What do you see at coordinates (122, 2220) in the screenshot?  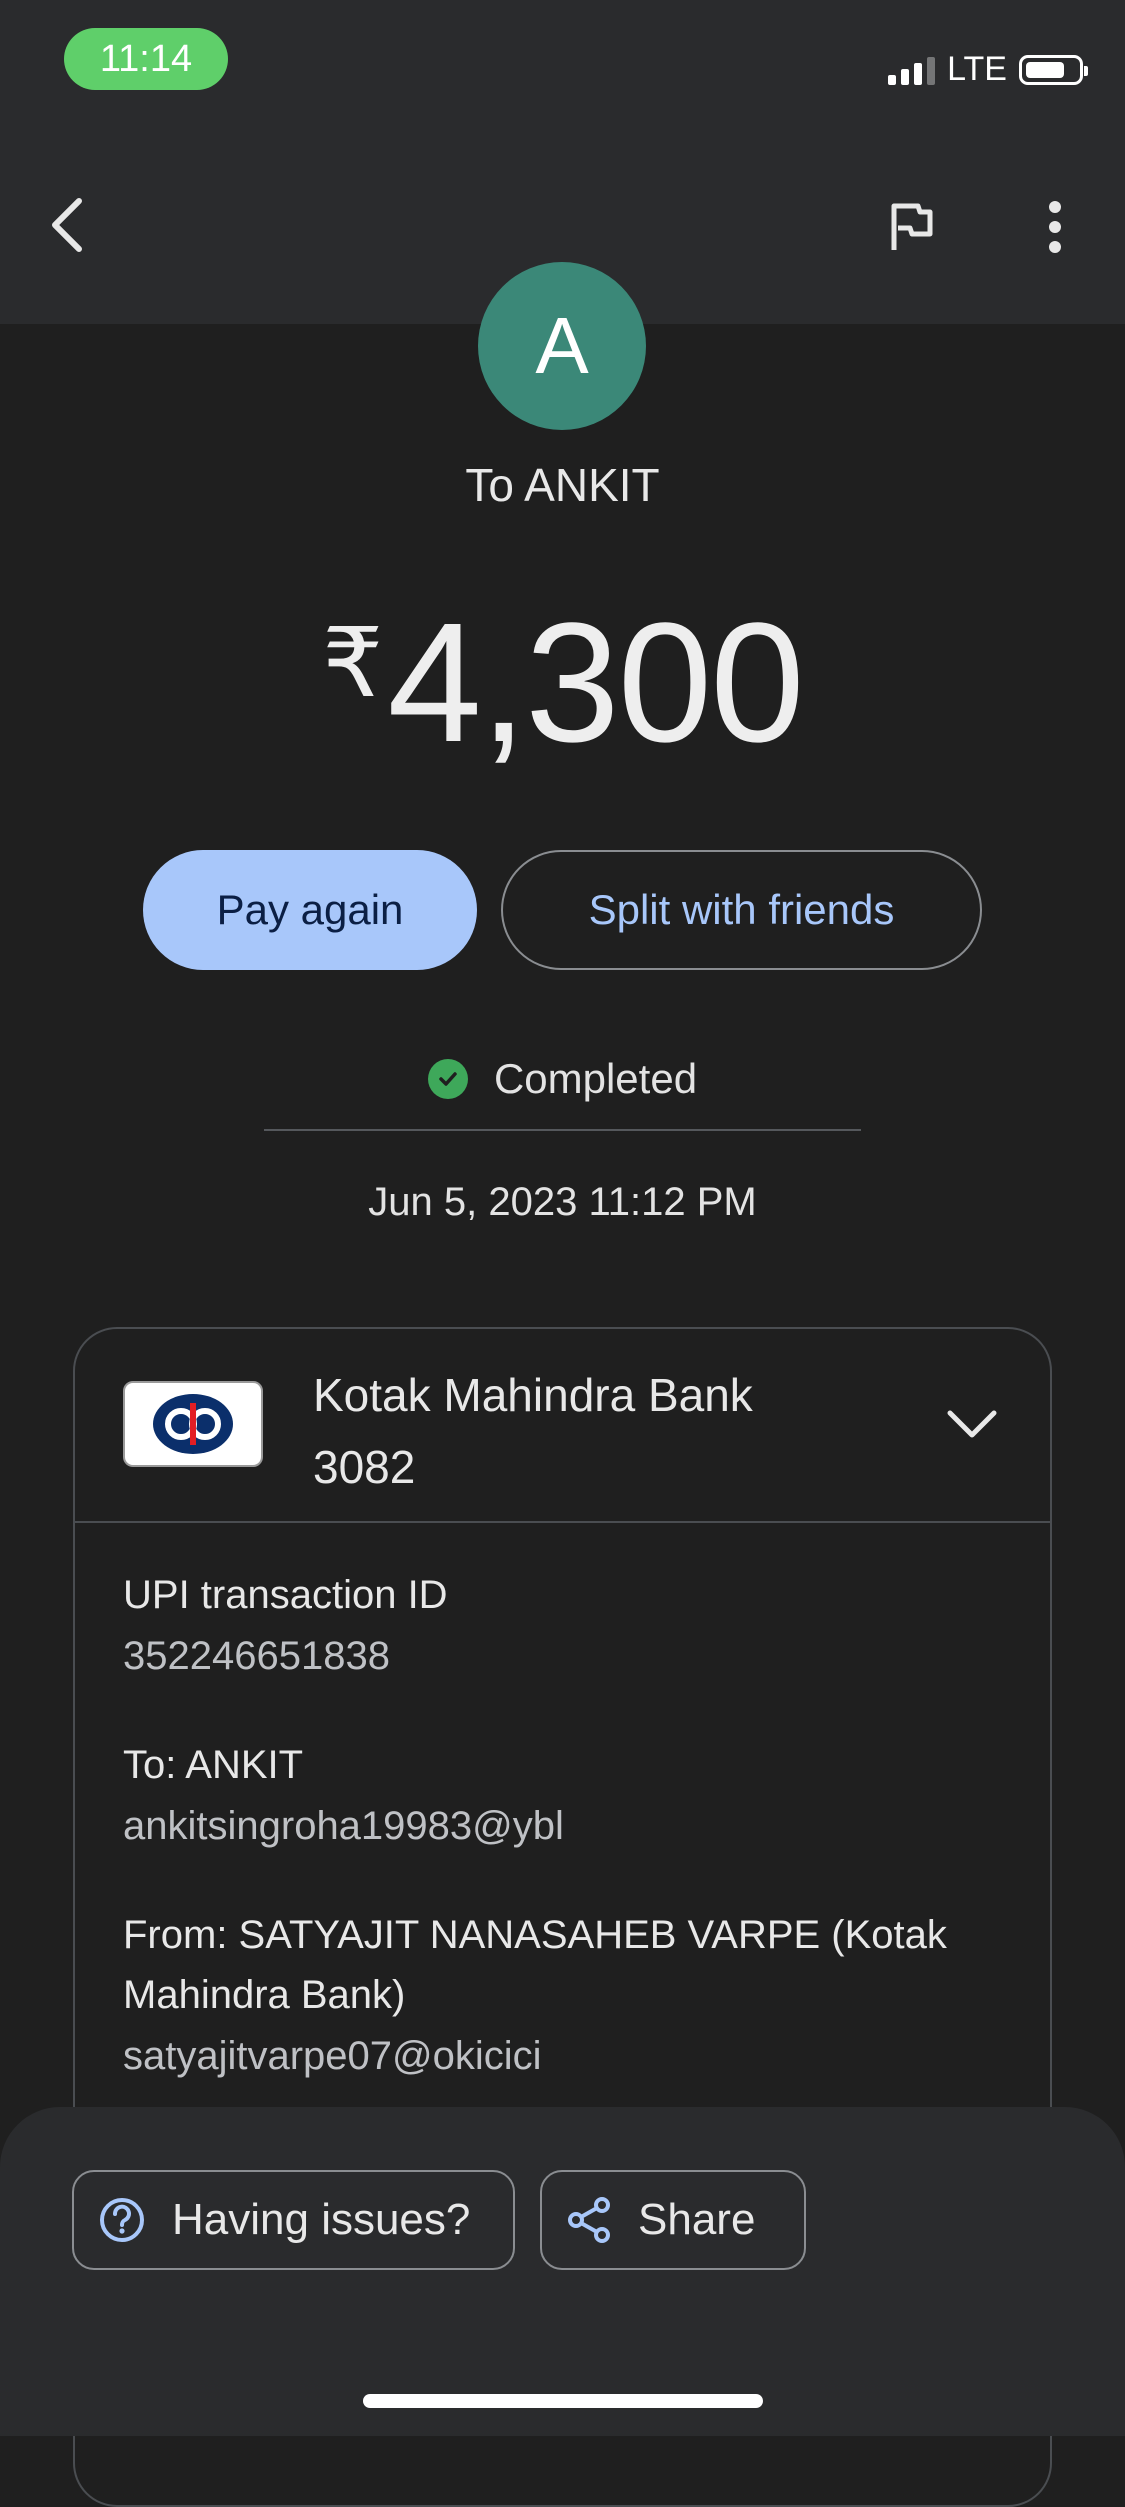 I see `help-circle-icon` at bounding box center [122, 2220].